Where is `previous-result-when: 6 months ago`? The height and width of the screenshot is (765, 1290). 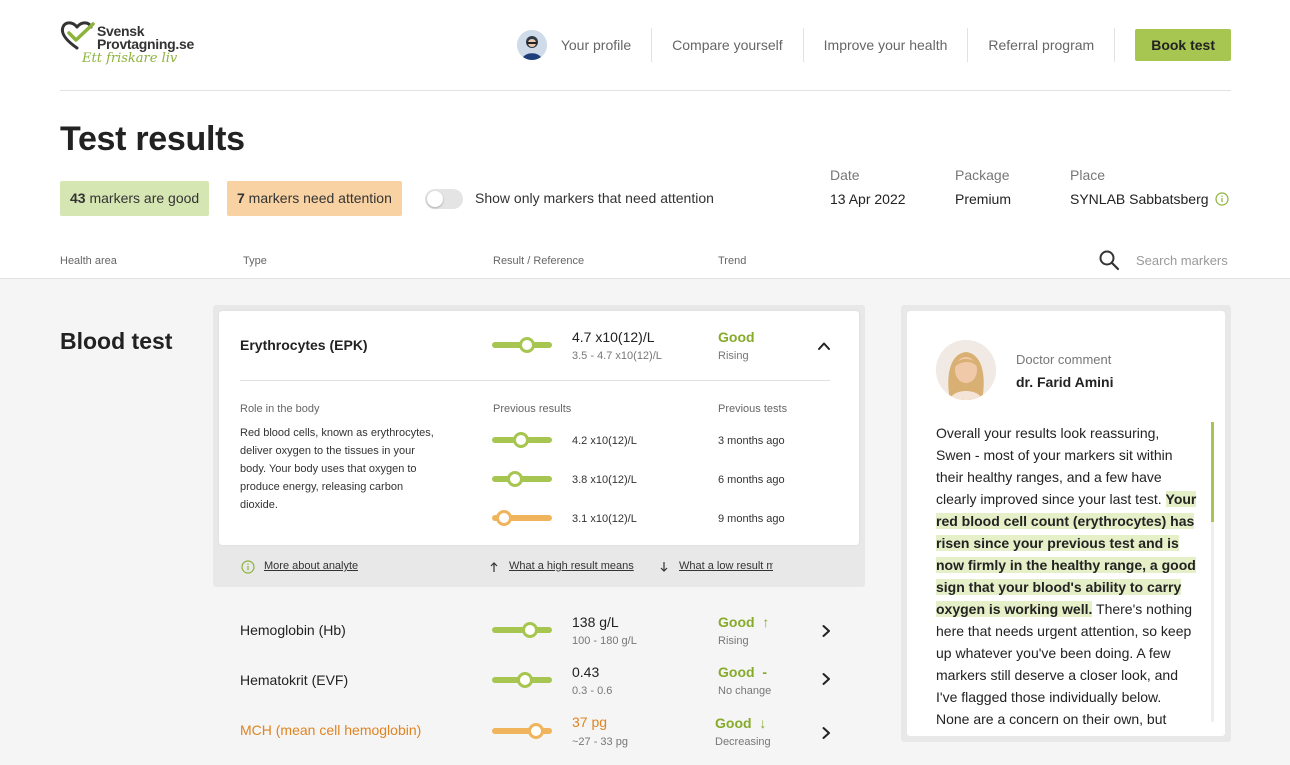
previous-result-when: 6 months ago is located at coordinates (751, 480).